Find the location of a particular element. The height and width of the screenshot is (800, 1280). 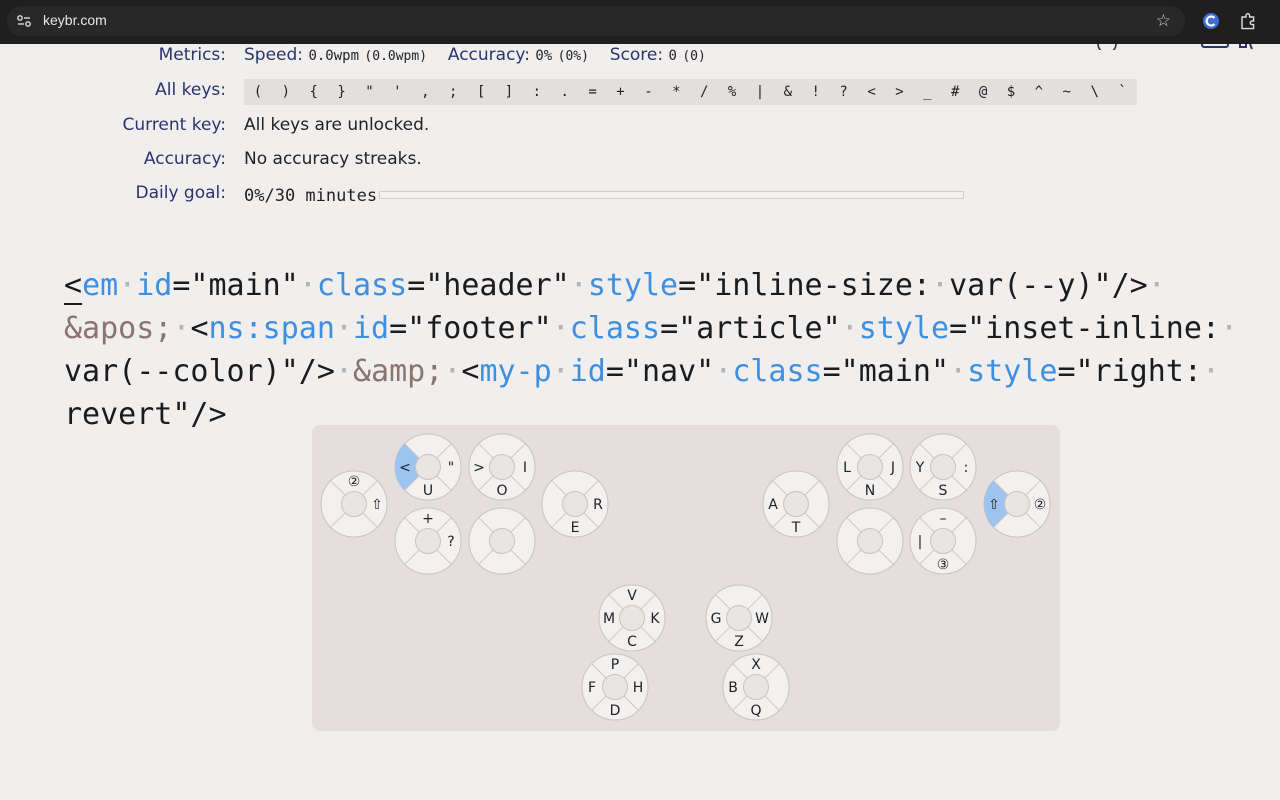

left-middle-cluster: RE is located at coordinates (575, 504).